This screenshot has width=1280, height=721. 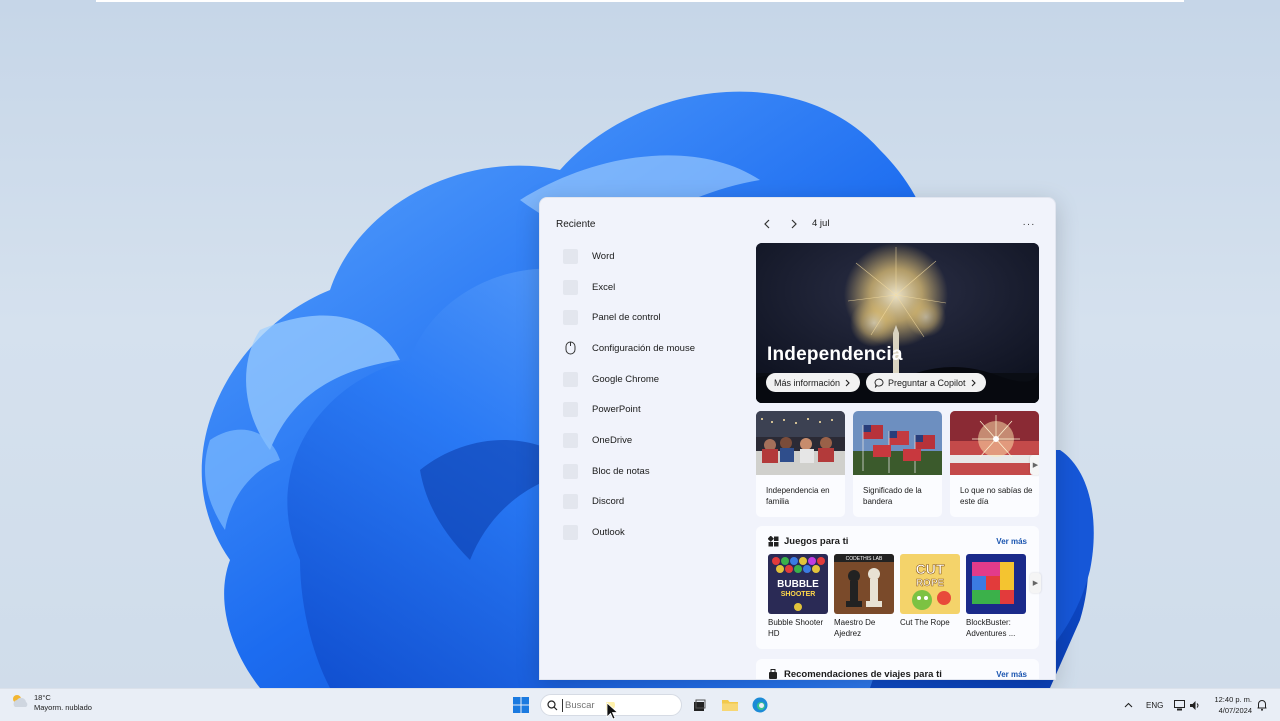 I want to click on prev-day-button, so click(x=767, y=224).